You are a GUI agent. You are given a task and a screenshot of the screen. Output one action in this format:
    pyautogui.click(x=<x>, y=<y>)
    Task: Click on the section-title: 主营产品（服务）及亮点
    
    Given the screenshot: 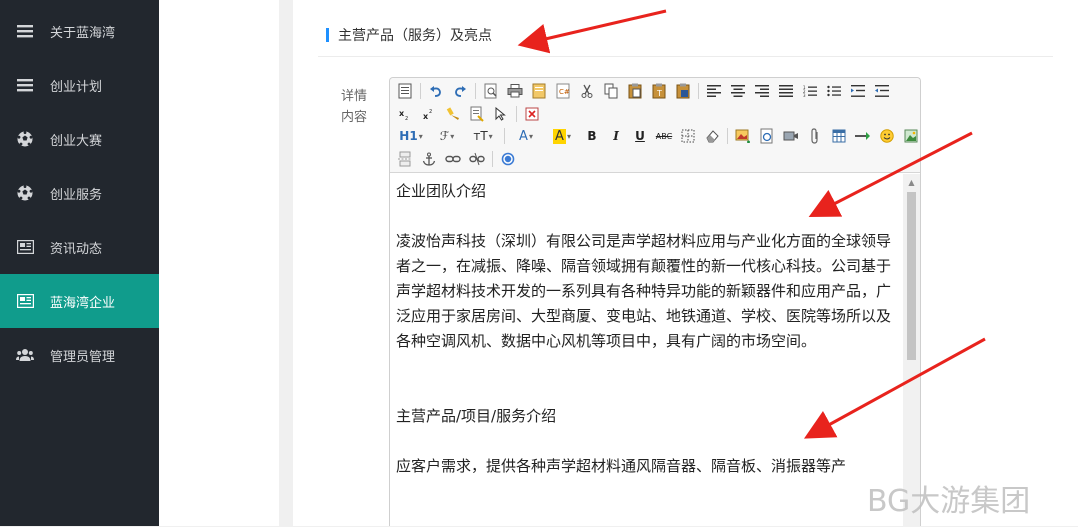 What is the action you would take?
    pyautogui.click(x=415, y=36)
    